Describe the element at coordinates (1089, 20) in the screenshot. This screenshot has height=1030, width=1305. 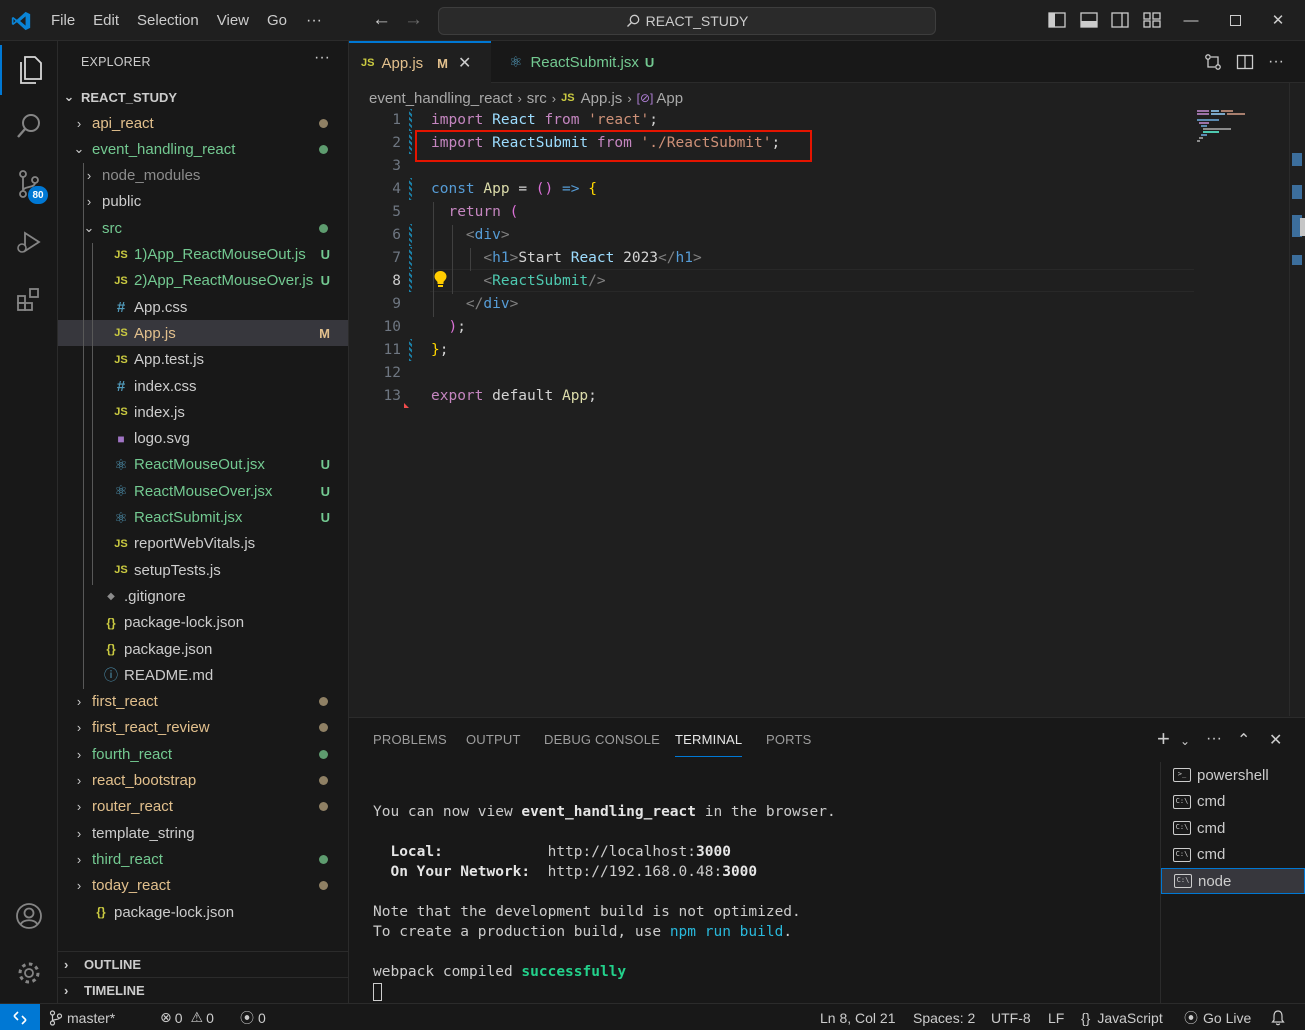
I see `toggle-panel-icon` at that location.